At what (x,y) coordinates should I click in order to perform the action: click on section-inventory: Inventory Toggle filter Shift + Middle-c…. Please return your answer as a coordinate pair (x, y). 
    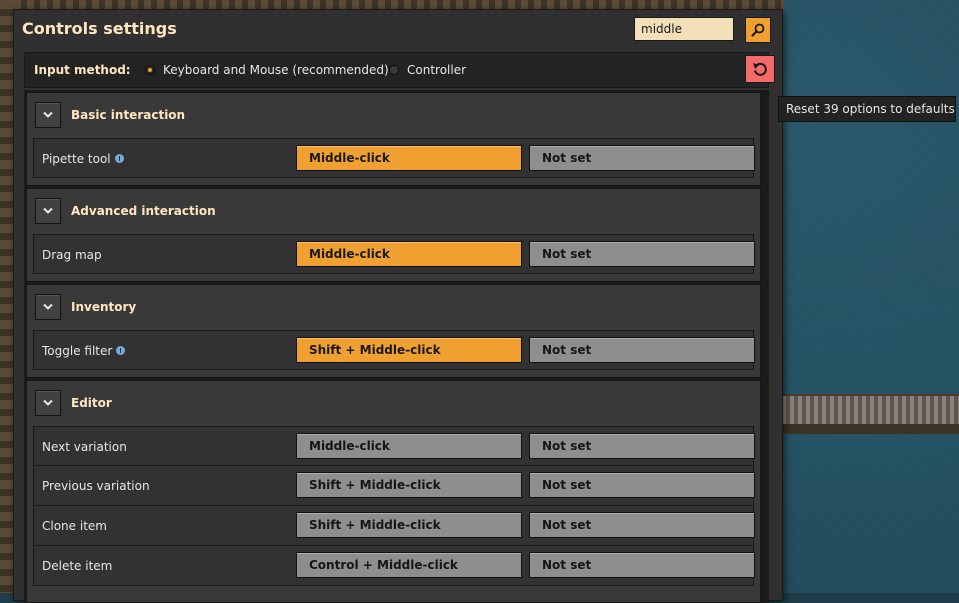
    Looking at the image, I should click on (393, 331).